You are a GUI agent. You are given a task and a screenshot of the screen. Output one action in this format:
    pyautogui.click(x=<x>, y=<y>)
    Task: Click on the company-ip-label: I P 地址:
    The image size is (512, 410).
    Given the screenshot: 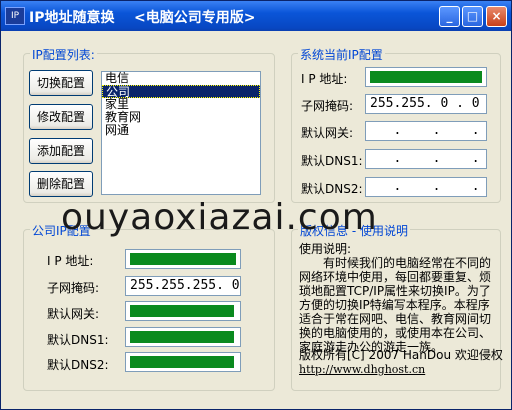 What is the action you would take?
    pyautogui.click(x=70, y=261)
    